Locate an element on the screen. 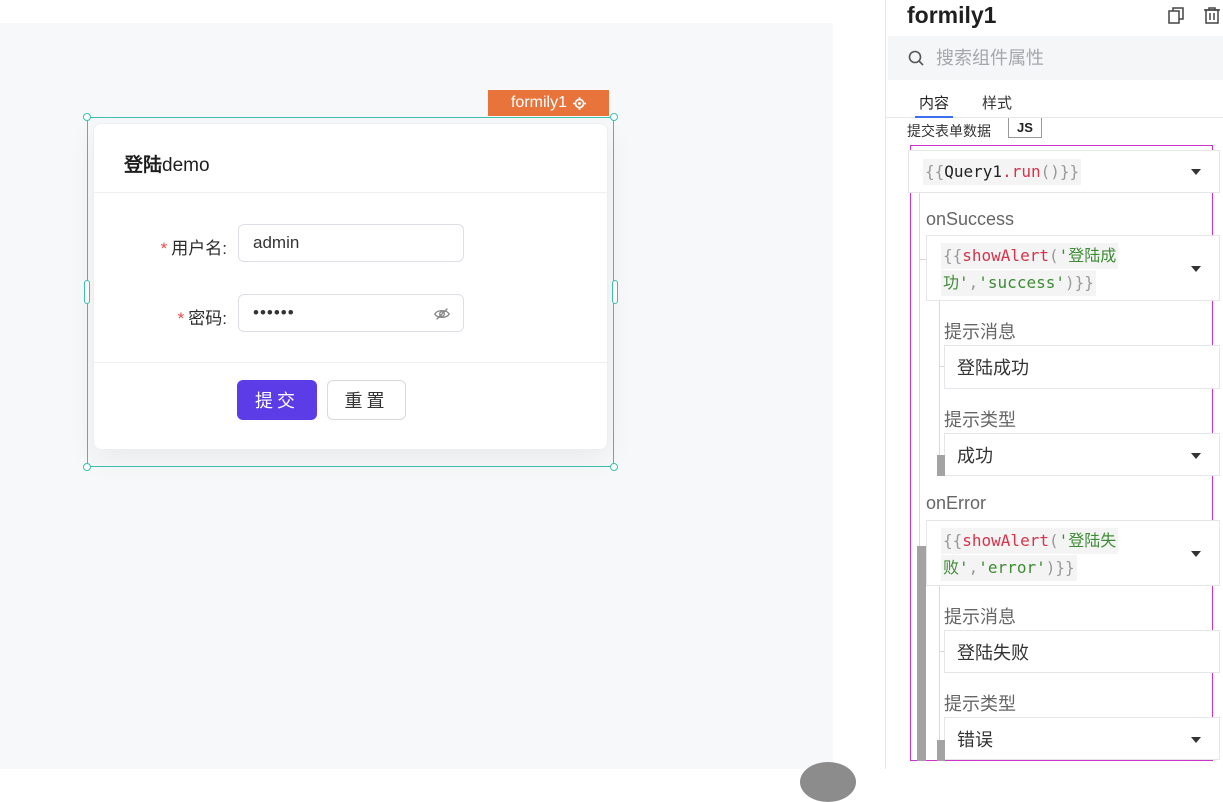  username-input: admin is located at coordinates (351, 243).